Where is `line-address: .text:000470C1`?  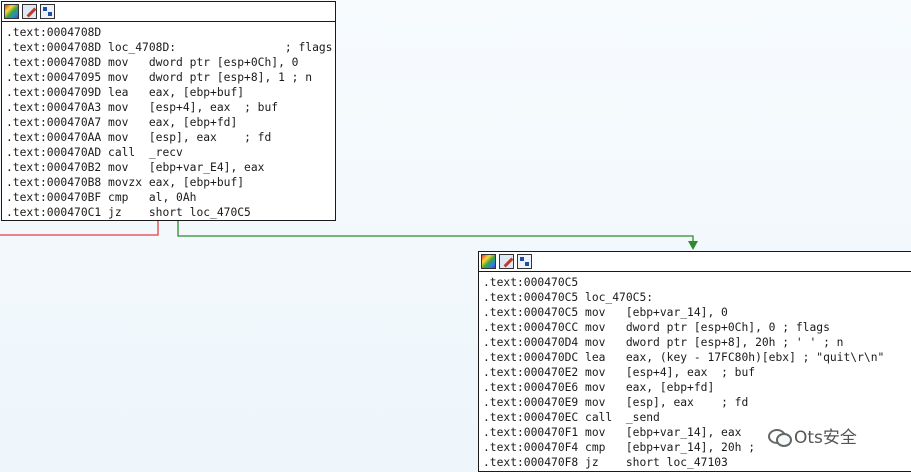
line-address: .text:000470C1 is located at coordinates (57, 212).